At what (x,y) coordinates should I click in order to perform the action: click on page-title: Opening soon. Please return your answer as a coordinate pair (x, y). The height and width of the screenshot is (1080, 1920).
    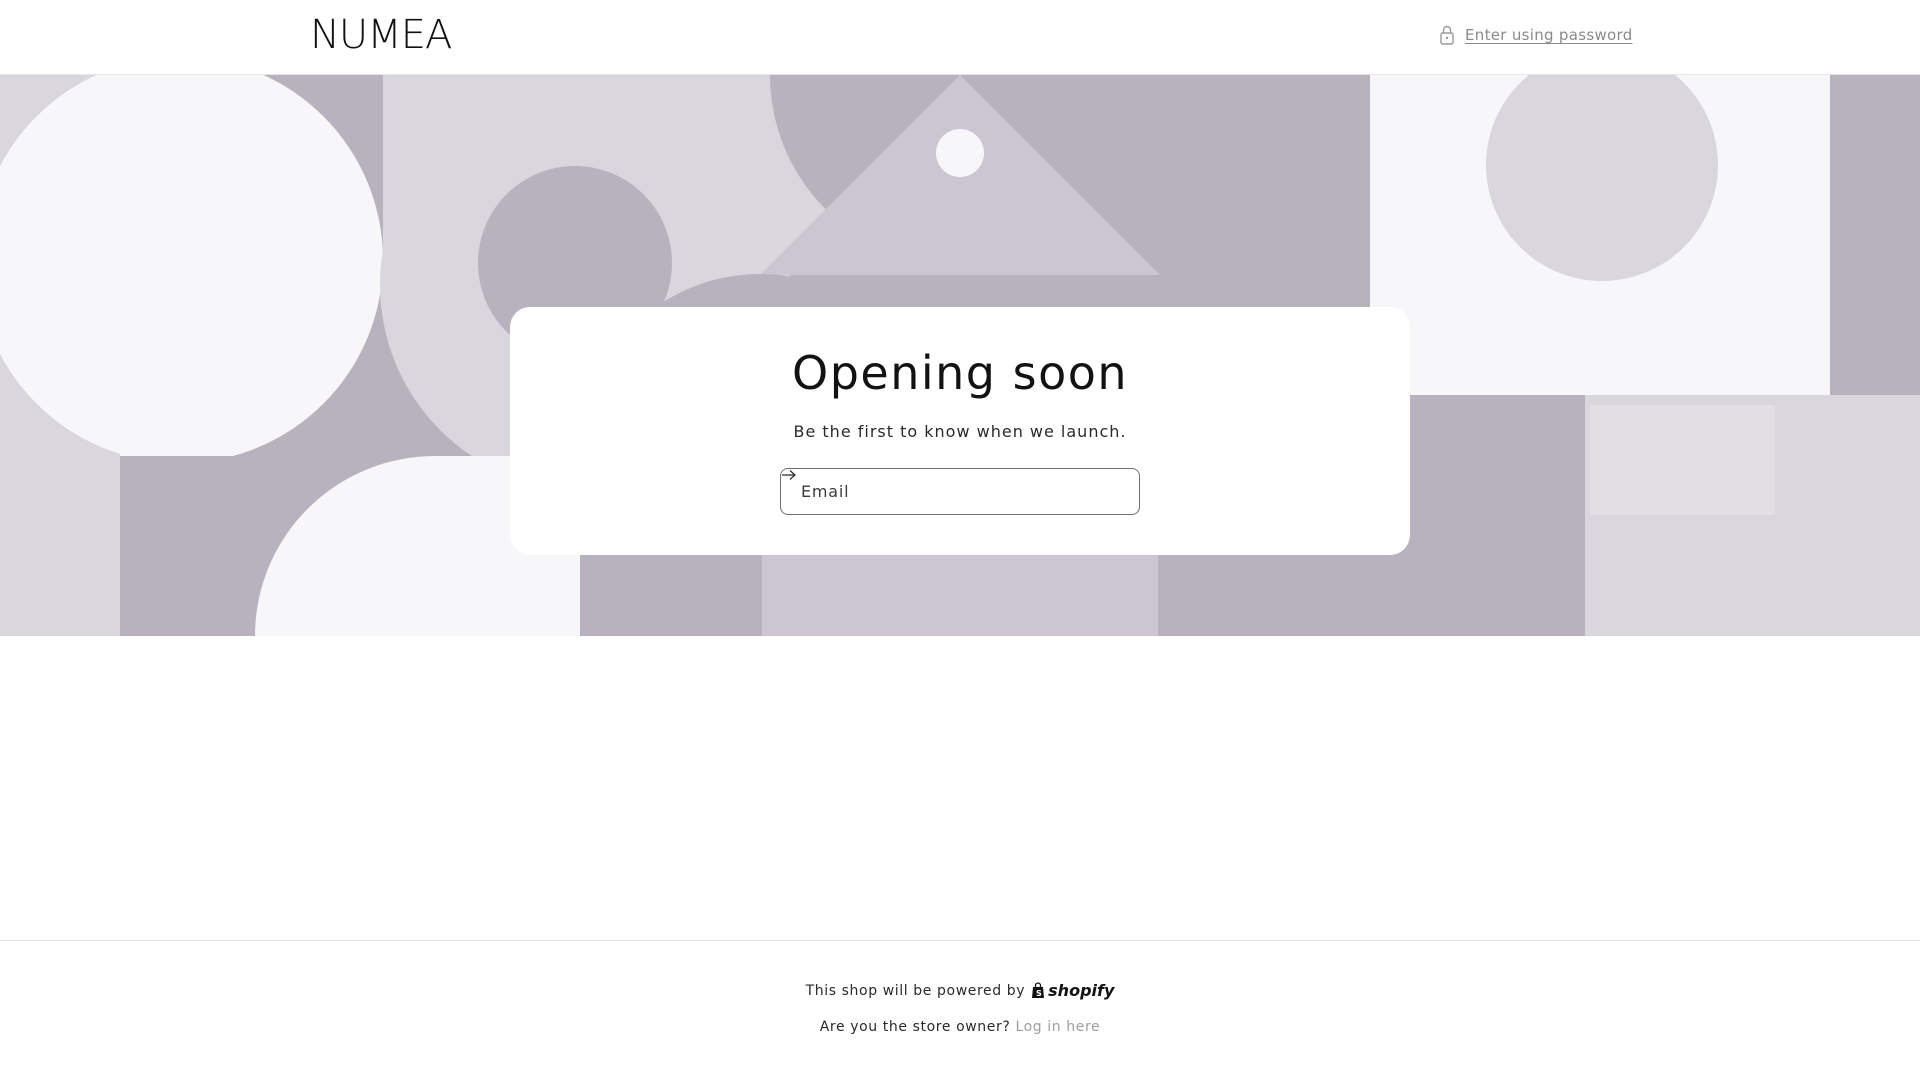
    Looking at the image, I should click on (960, 373).